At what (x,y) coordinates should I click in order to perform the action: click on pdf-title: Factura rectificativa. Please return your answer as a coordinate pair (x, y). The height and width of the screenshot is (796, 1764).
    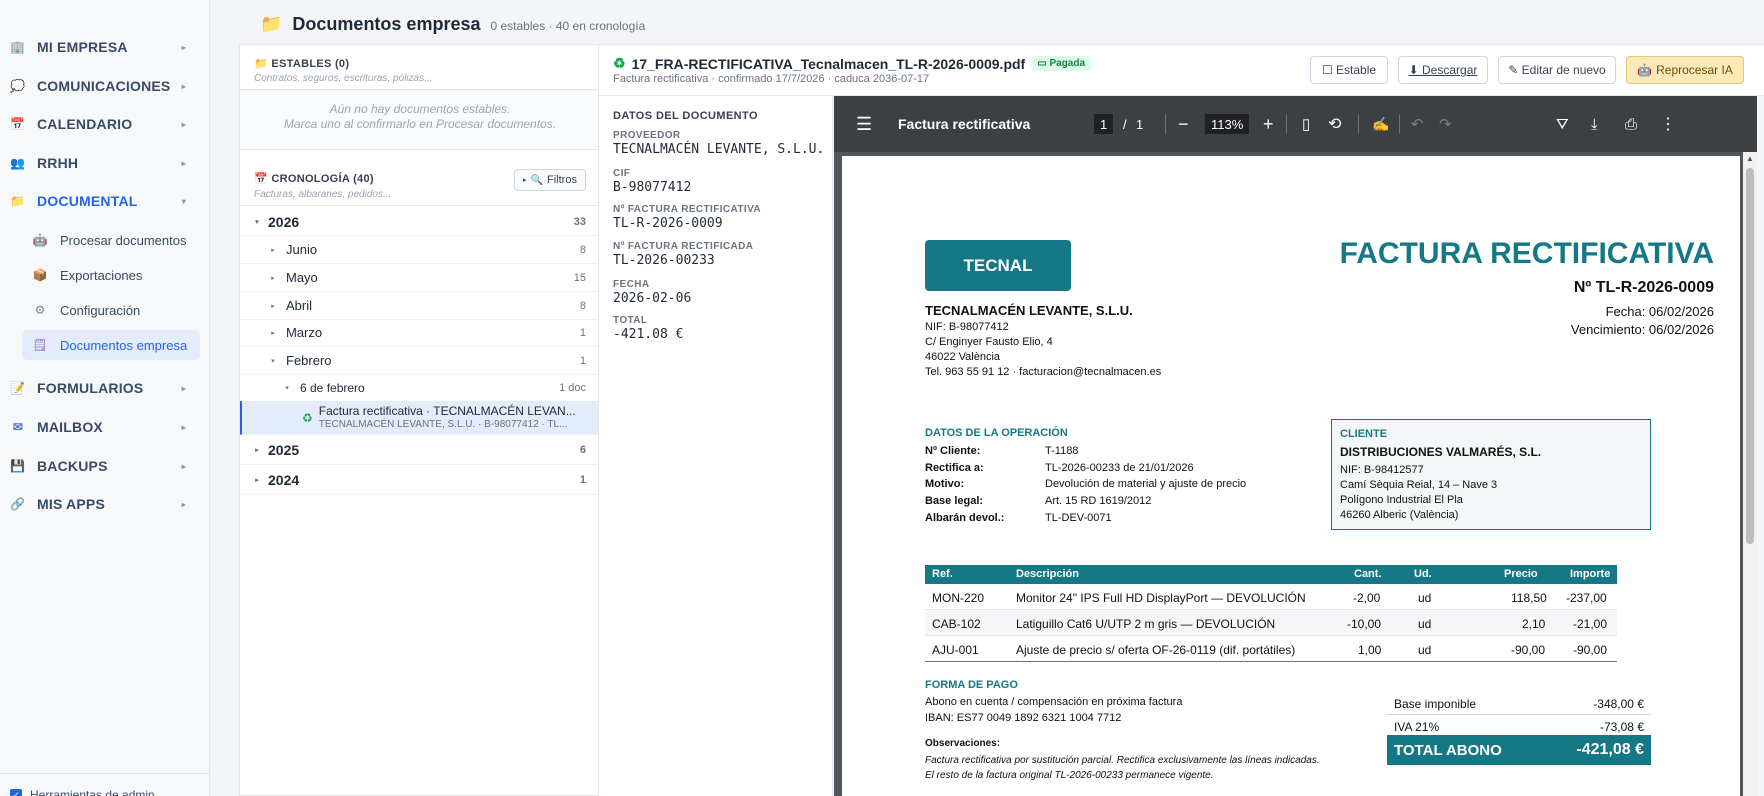
    Looking at the image, I should click on (964, 124).